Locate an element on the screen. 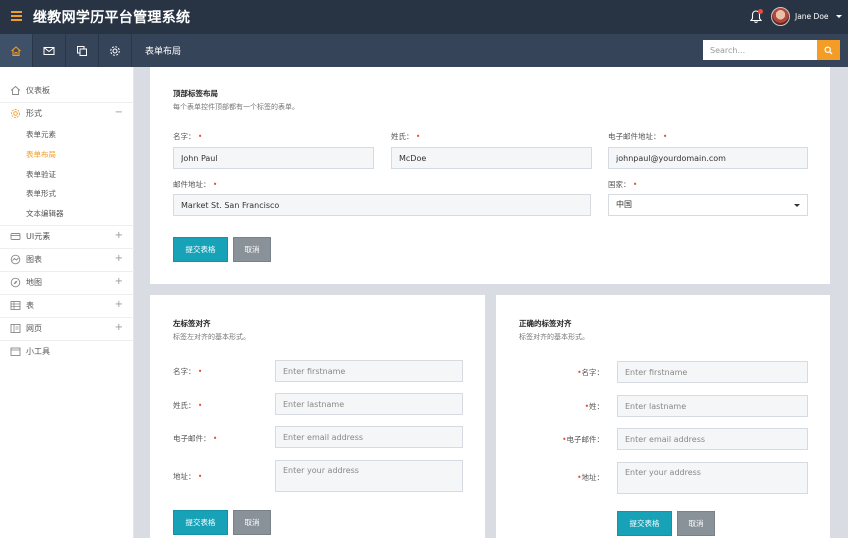 This screenshot has height=538, width=848. search-input is located at coordinates (760, 50).